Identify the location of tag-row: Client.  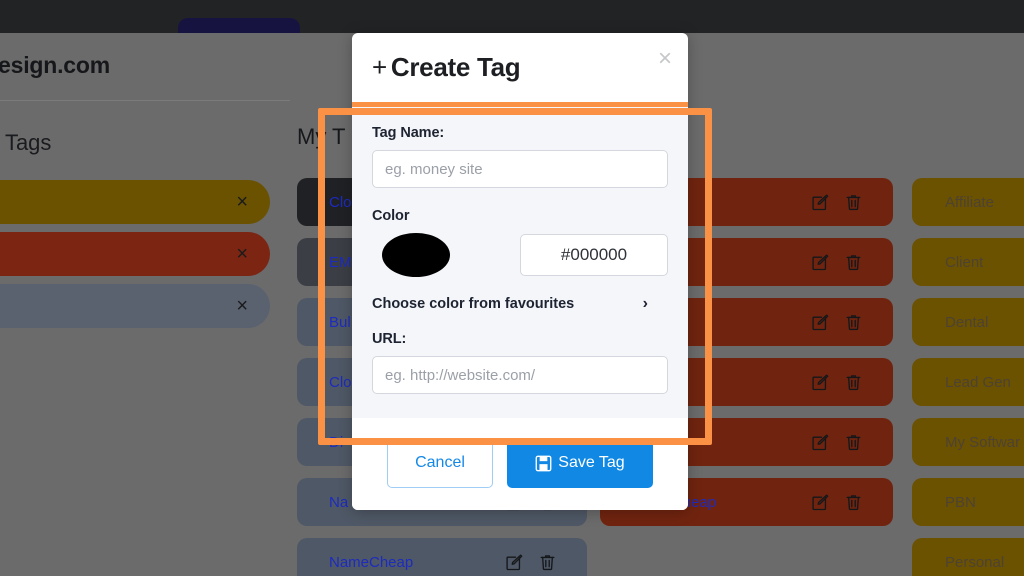
(968, 262).